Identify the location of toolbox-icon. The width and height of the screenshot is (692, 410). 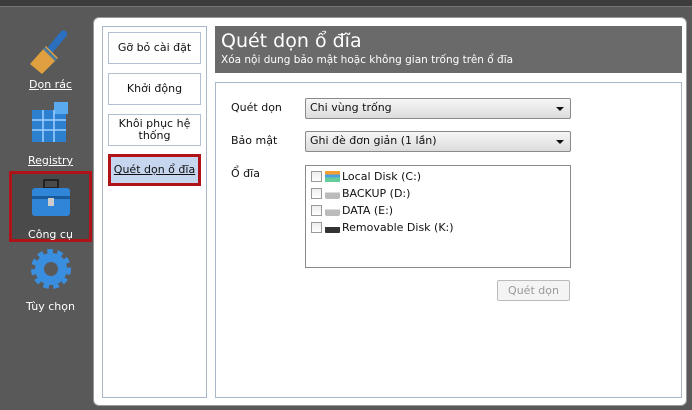
(50, 197).